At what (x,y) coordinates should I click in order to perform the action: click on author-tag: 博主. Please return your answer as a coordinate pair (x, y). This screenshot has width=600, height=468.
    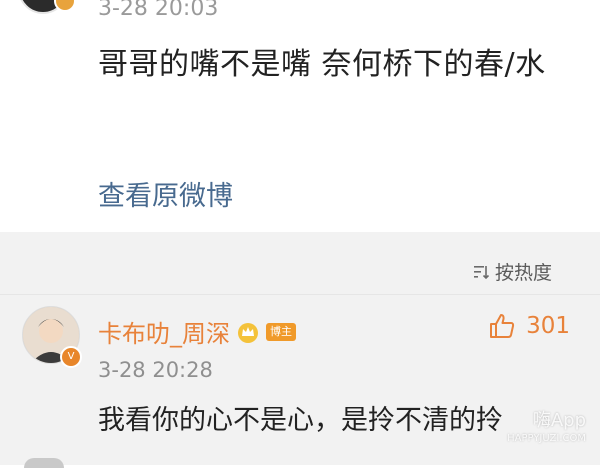
    Looking at the image, I should click on (281, 331).